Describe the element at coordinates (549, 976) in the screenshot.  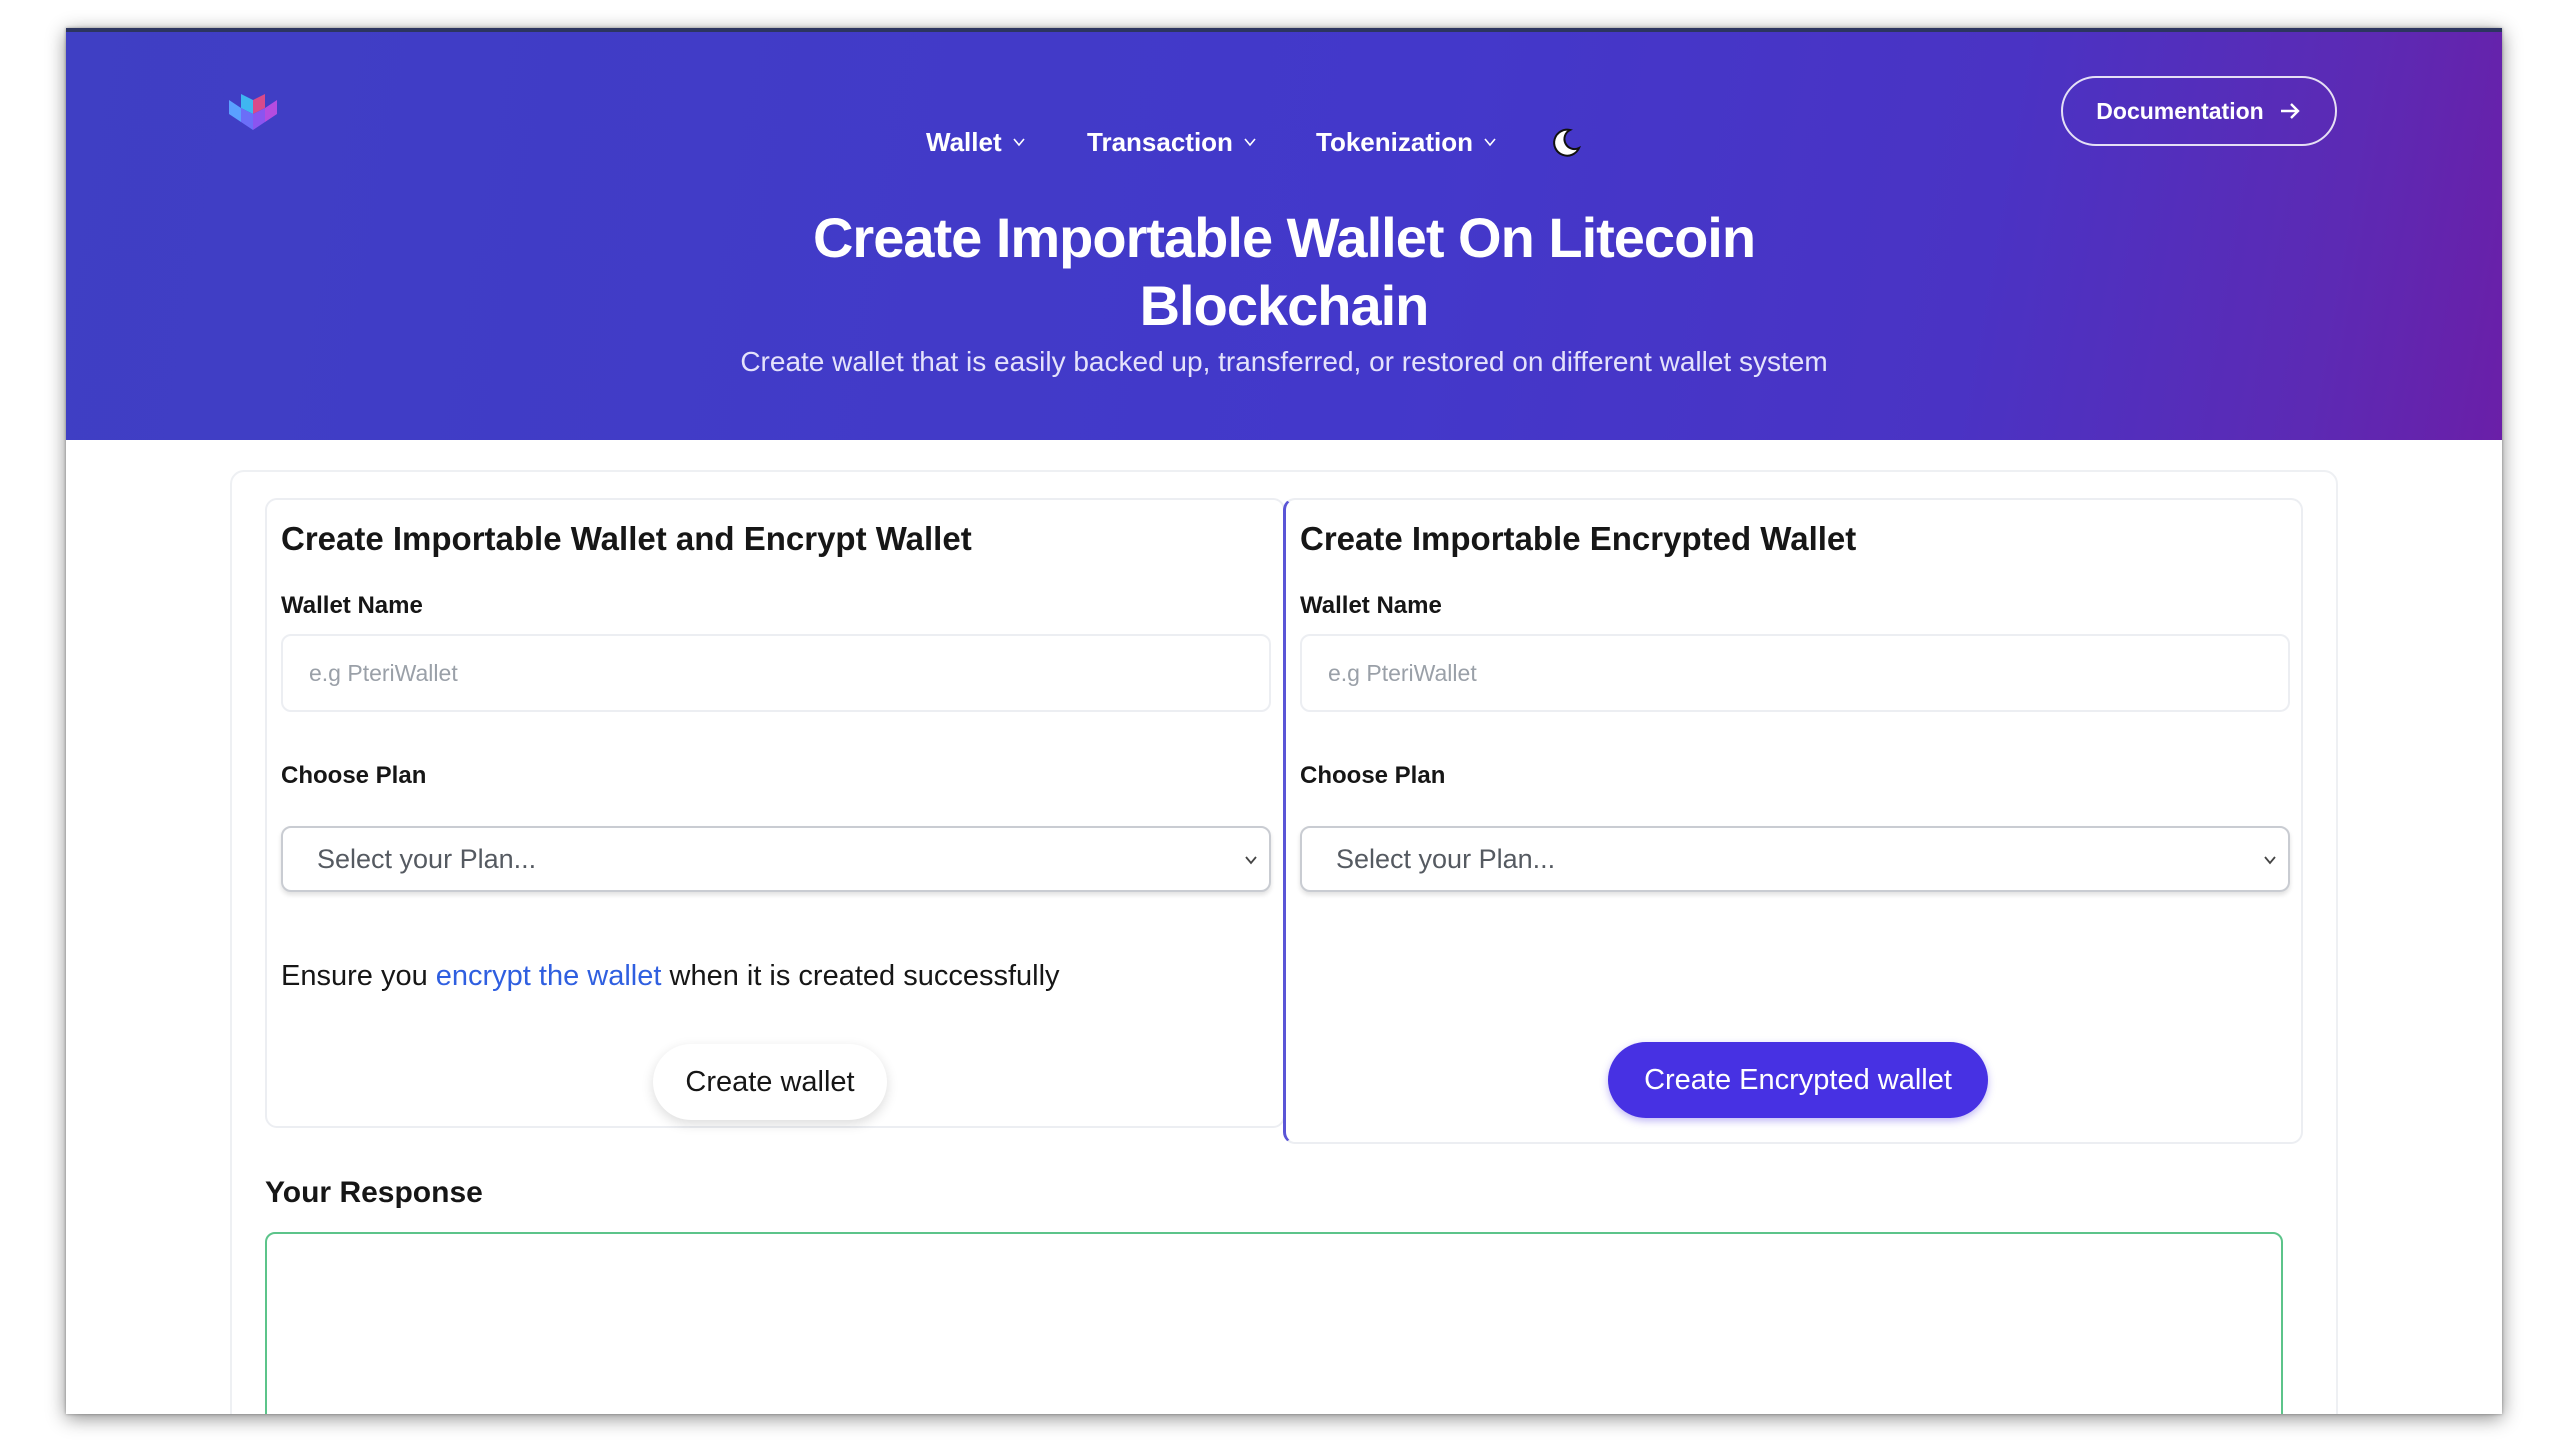
I see `encrypt-wallet-link: encrypt the wallet` at that location.